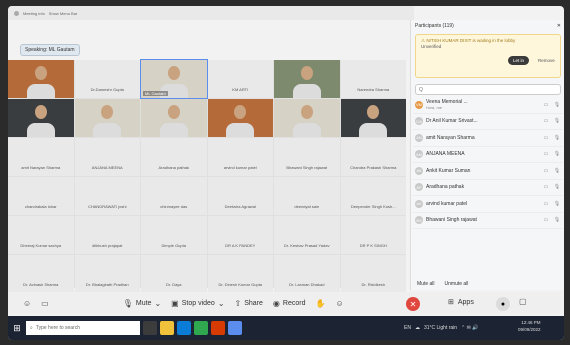 The width and height of the screenshot is (570, 345). Describe the element at coordinates (307, 284) in the screenshot. I see `participant-tile-name: Dr. Laxman Dhakad` at that location.